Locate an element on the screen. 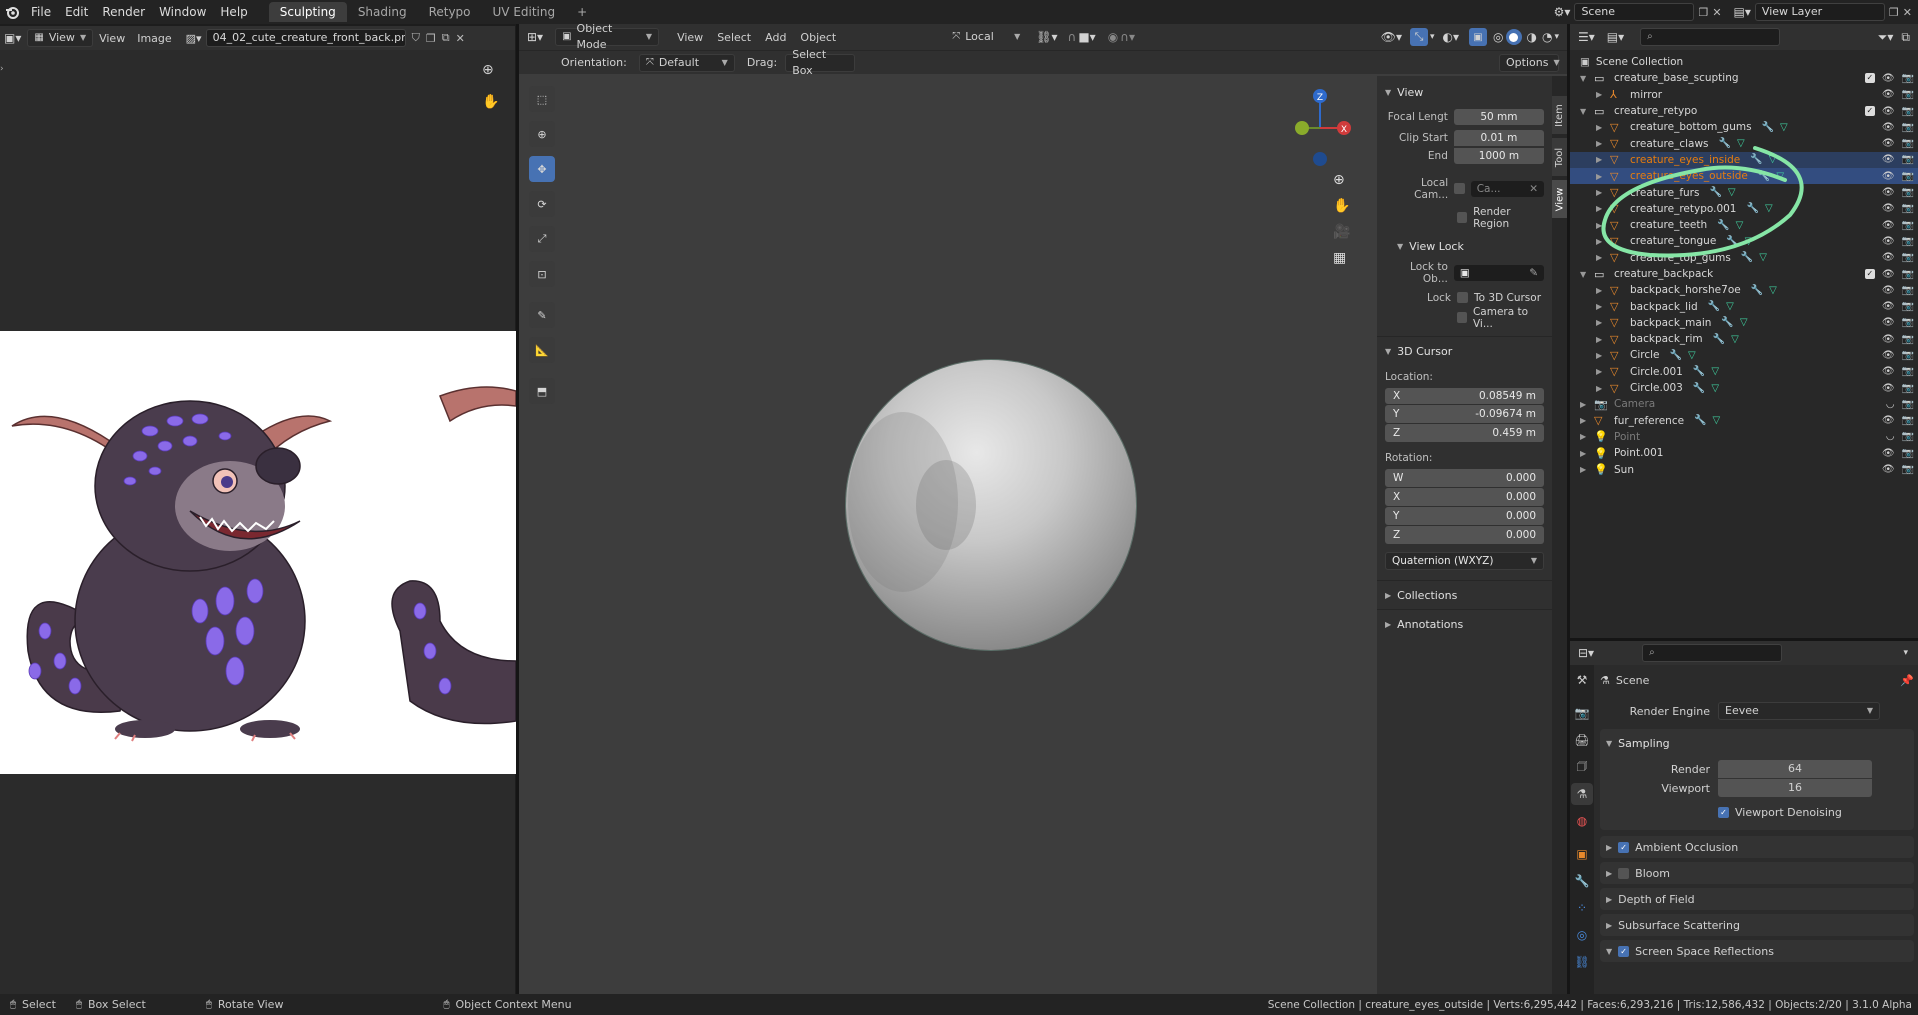  tab-item: Item is located at coordinates (1559, 115).